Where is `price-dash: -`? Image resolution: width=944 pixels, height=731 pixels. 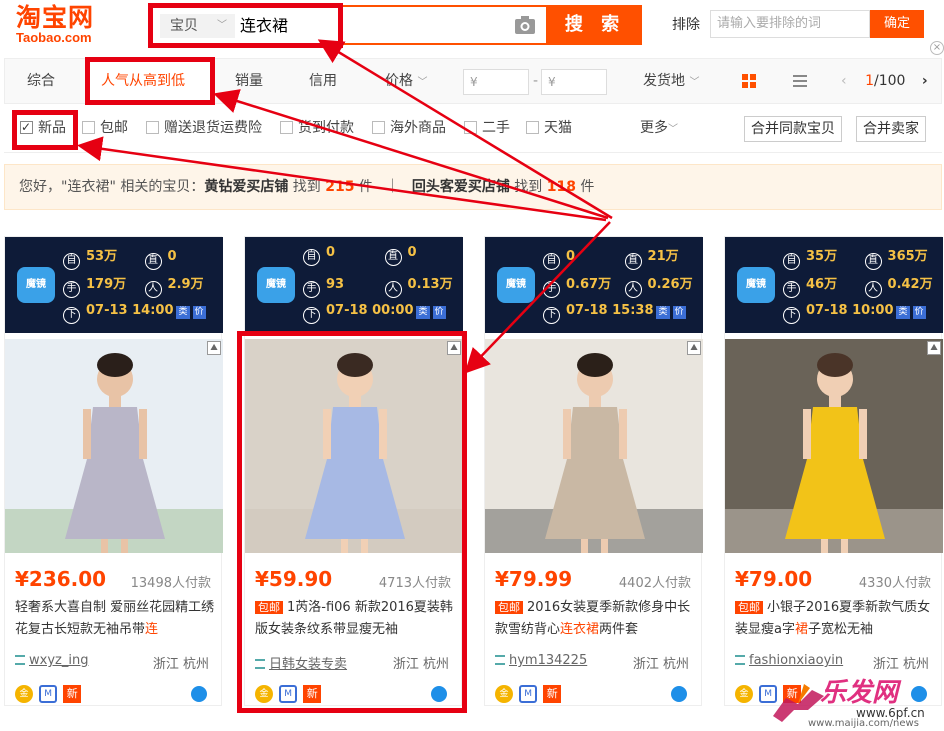
price-dash: - is located at coordinates (536, 81).